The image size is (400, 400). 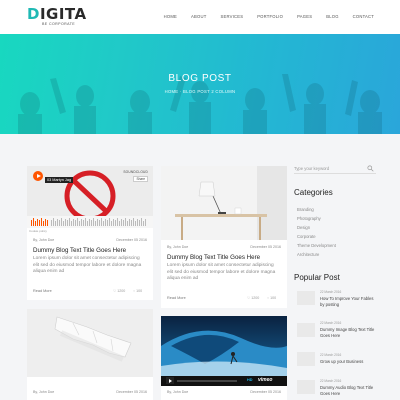 I want to click on search-field: Type your keyword, so click(x=335, y=169).